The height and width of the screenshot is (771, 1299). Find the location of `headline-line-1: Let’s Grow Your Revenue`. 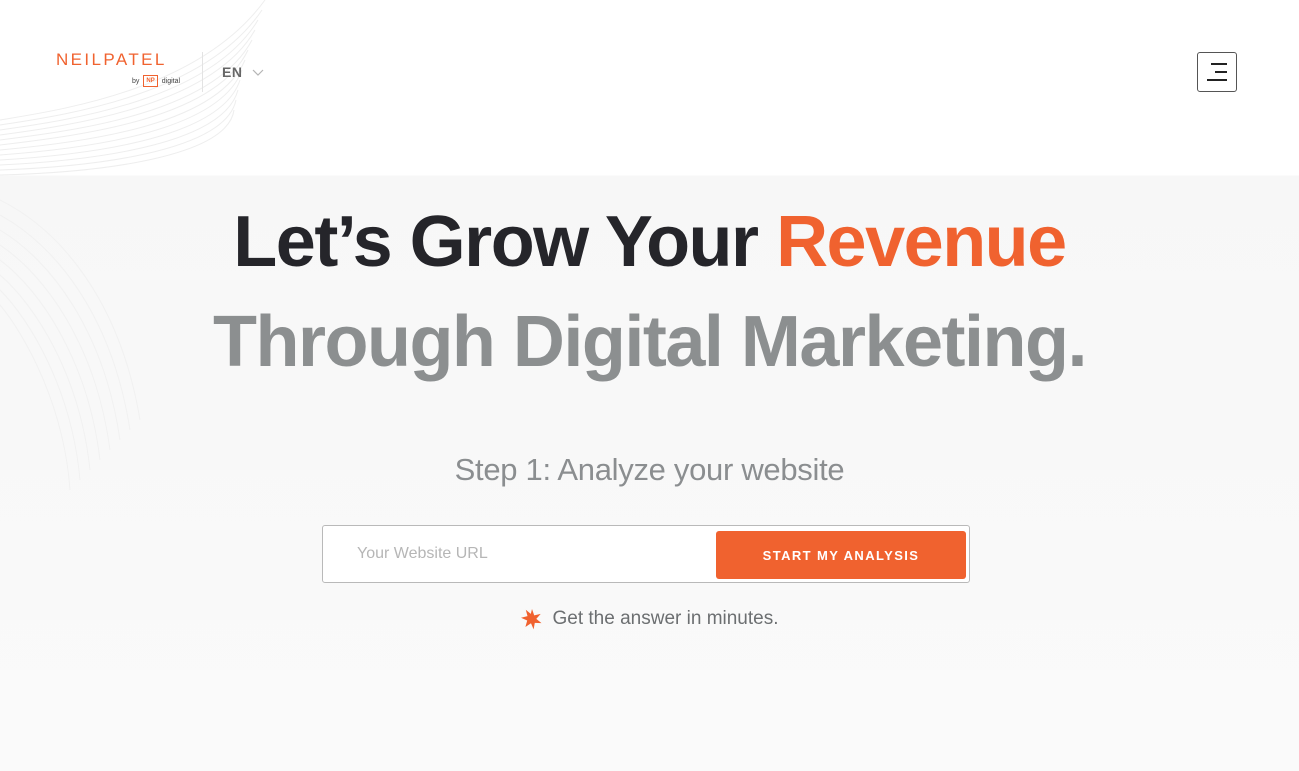

headline-line-1: Let’s Grow Your Revenue is located at coordinates (649, 242).